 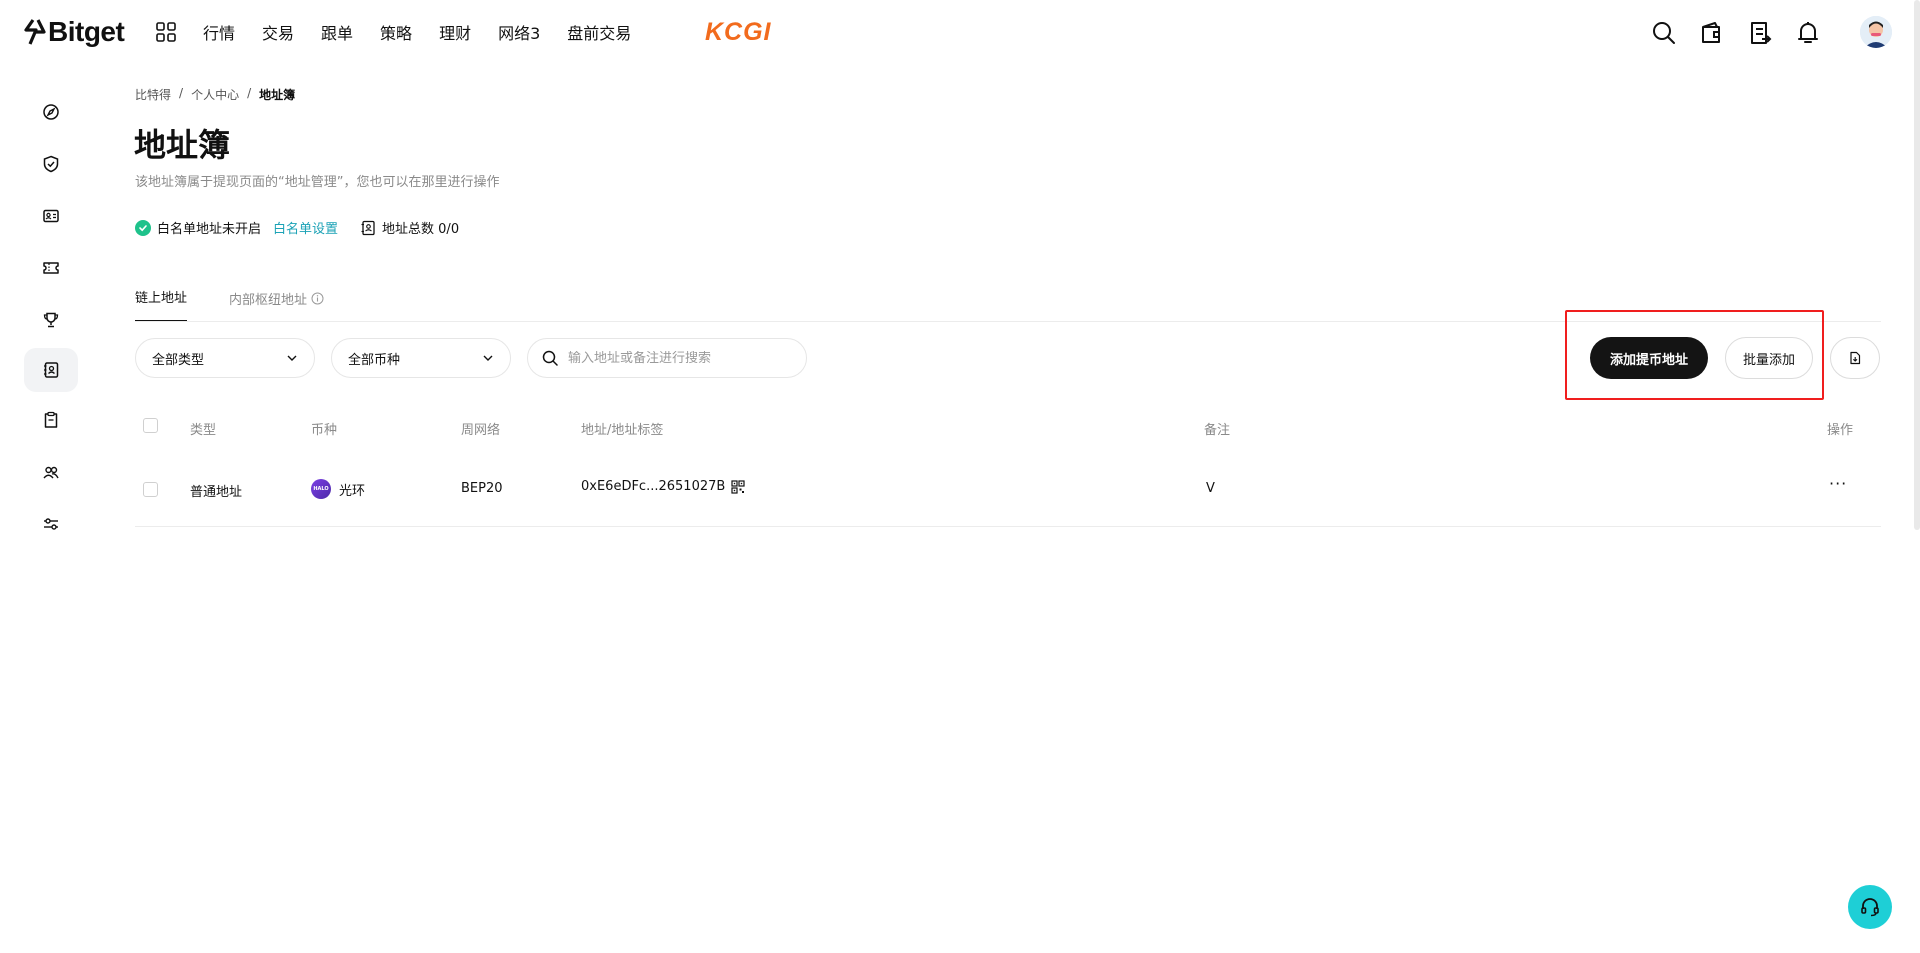 I want to click on page-subtitle: 该地址簿属于提现页面的“地址管理”，您也可以在那里进行操作, so click(x=317, y=182).